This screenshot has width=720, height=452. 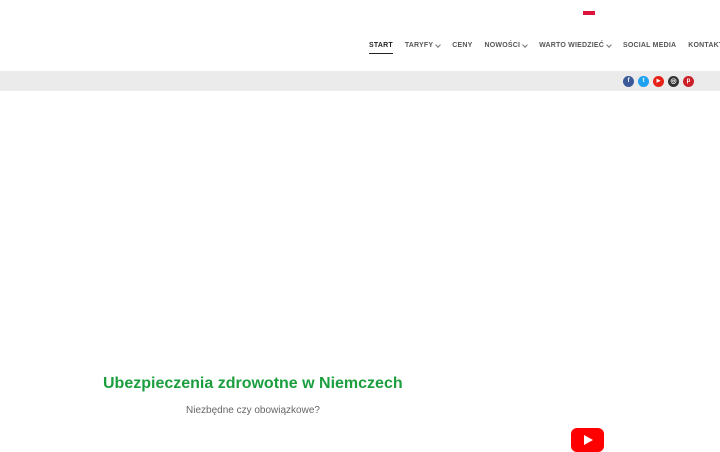 I want to click on twitter-glyph: t, so click(x=643, y=81).